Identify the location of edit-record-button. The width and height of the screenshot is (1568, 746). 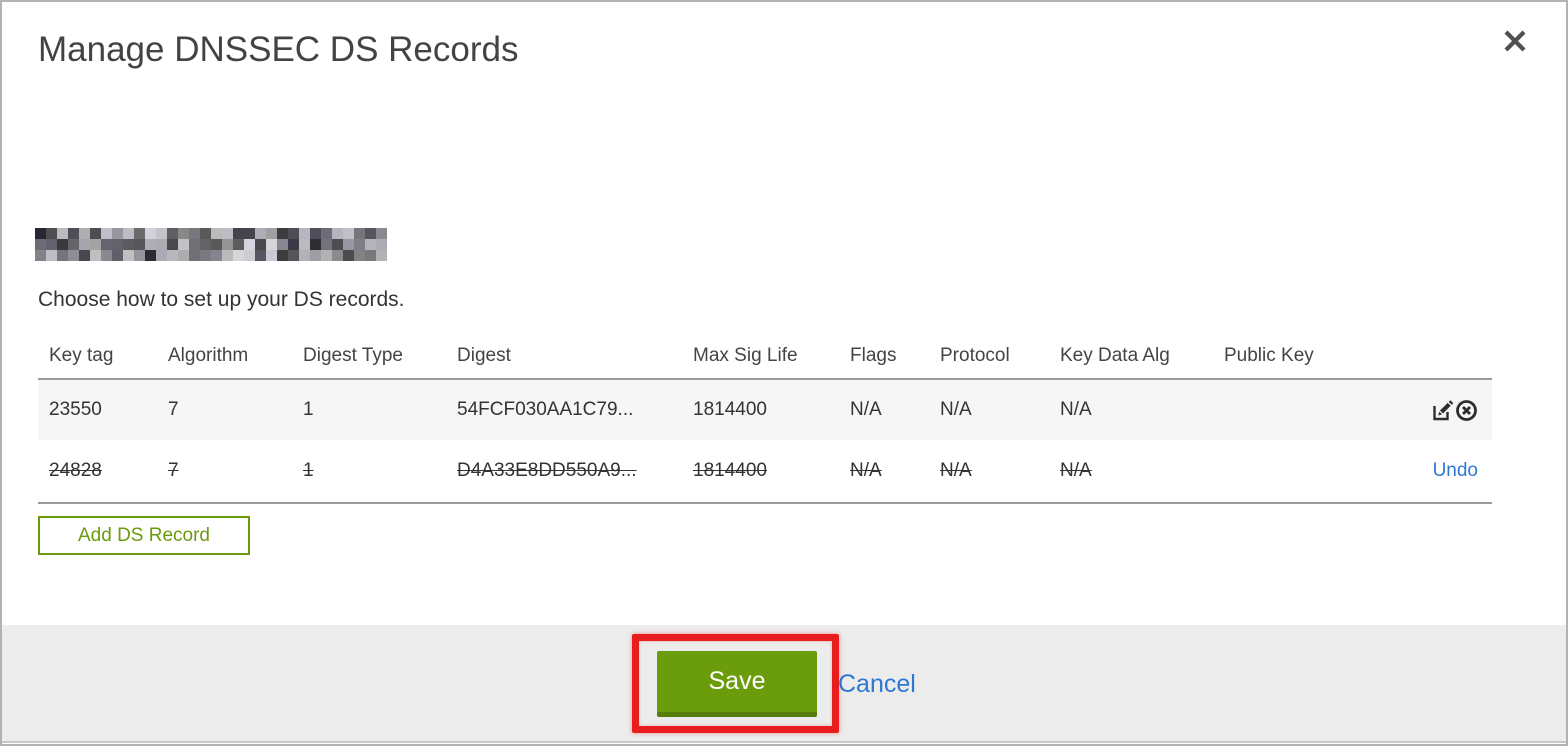
(1442, 410).